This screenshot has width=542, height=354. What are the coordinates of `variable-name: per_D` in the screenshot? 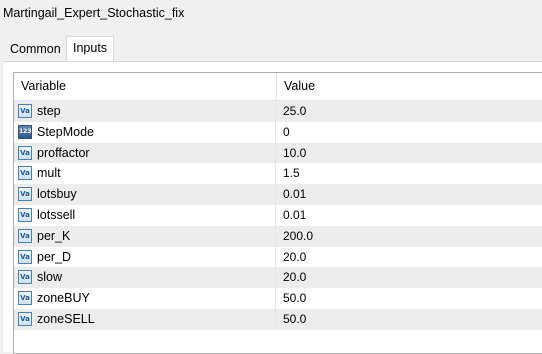 It's located at (54, 256).